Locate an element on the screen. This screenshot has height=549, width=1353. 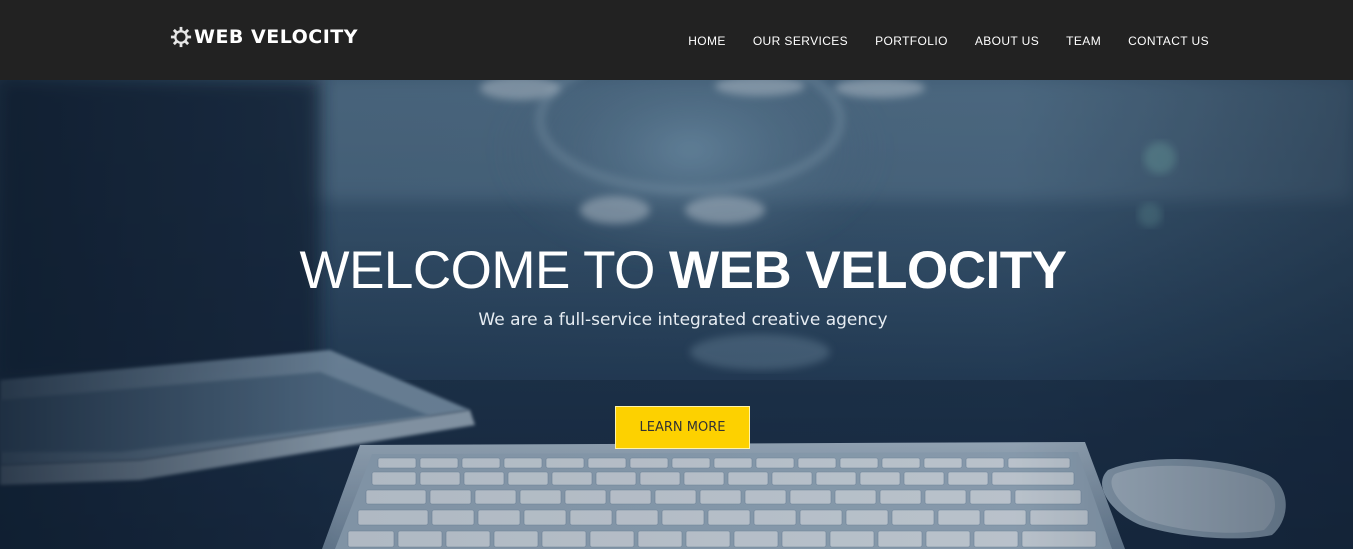
nav-link-team: TEAM is located at coordinates (1083, 41).